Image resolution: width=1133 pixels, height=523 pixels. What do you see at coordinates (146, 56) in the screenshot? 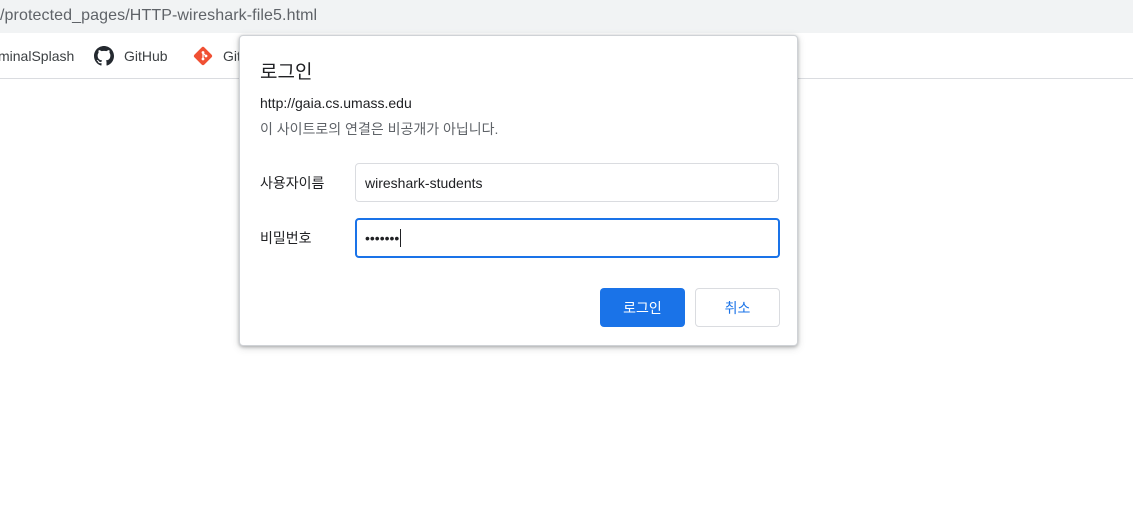
I see `bookmark-label: GitHub` at bounding box center [146, 56].